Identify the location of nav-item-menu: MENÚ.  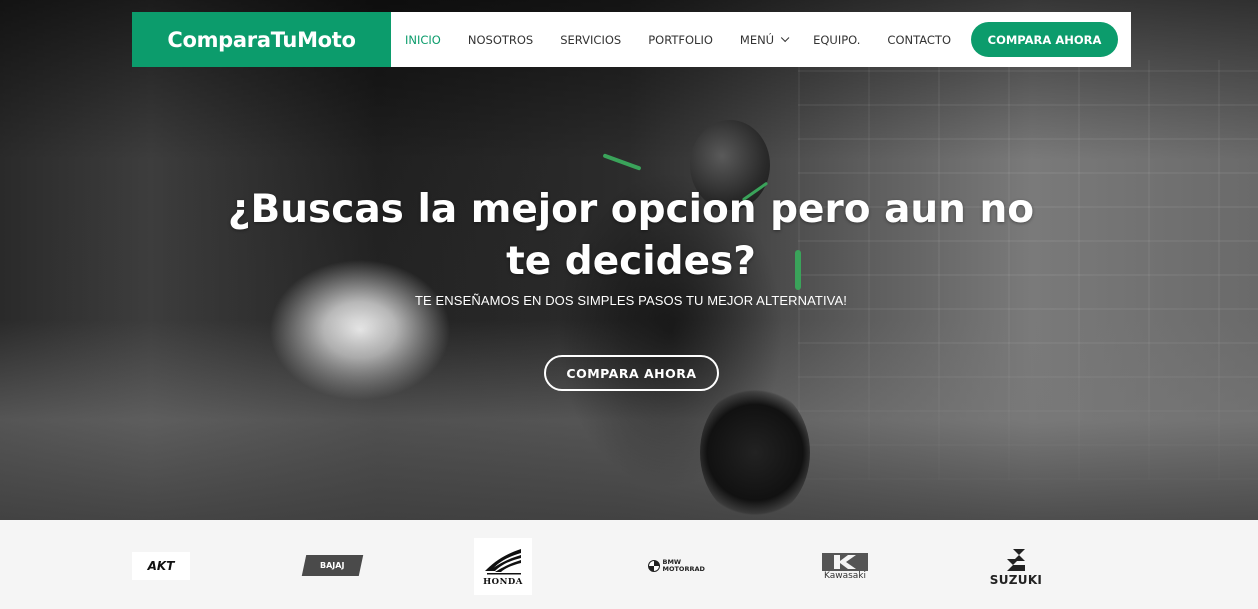
(764, 39).